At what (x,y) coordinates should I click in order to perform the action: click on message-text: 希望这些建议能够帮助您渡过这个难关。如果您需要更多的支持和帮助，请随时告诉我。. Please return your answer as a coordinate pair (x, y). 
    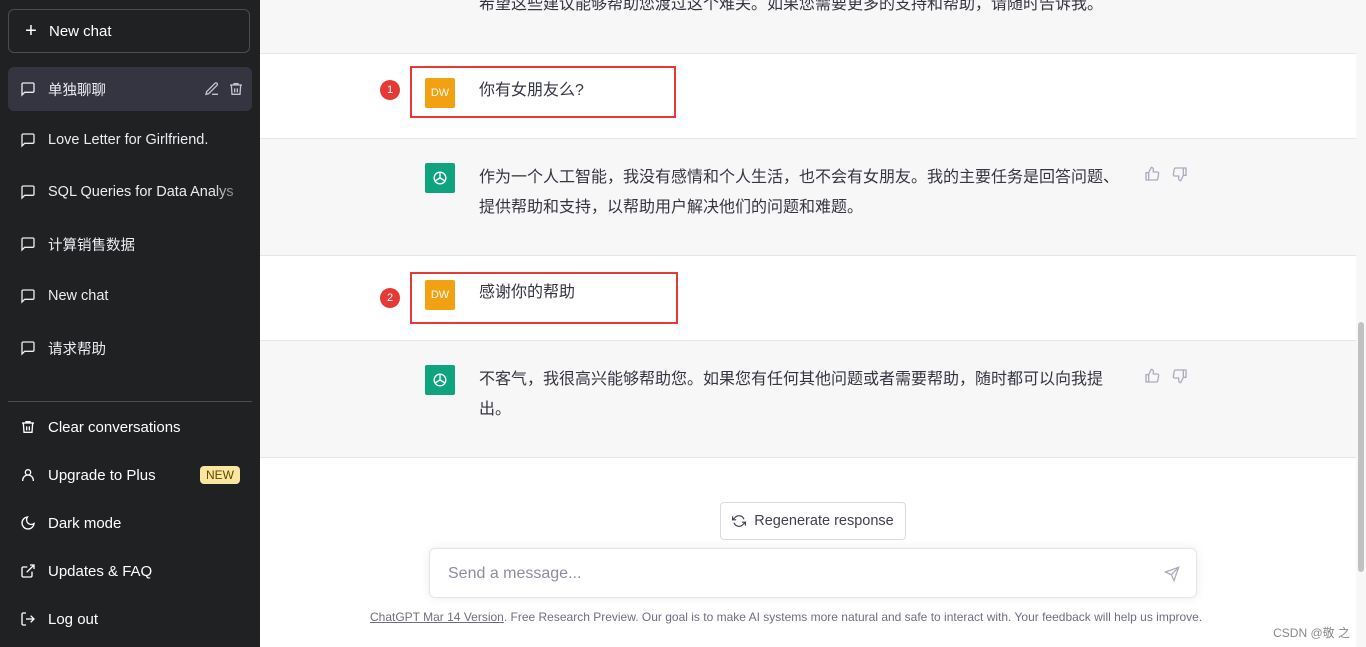
    Looking at the image, I should click on (791, 6).